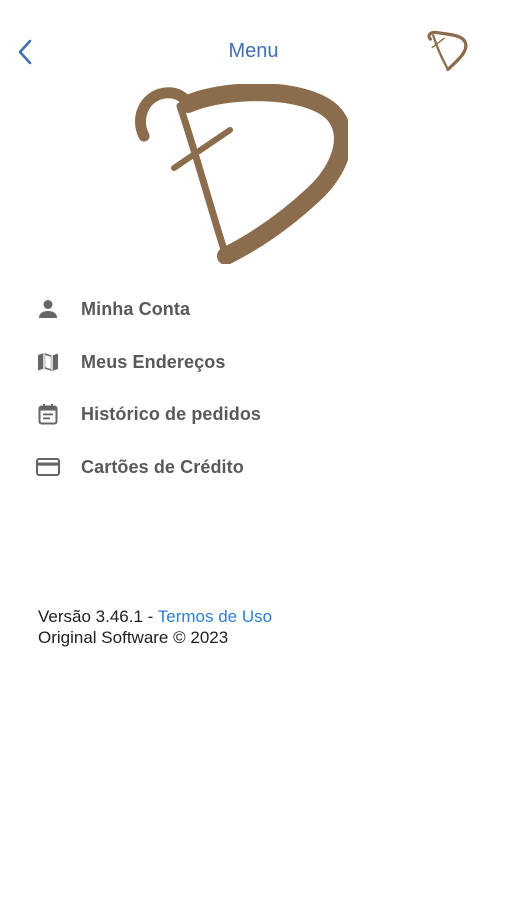 This screenshot has width=507, height=900. Describe the element at coordinates (162, 466) in the screenshot. I see `menu-item-label: Cartões de Crédito` at that location.